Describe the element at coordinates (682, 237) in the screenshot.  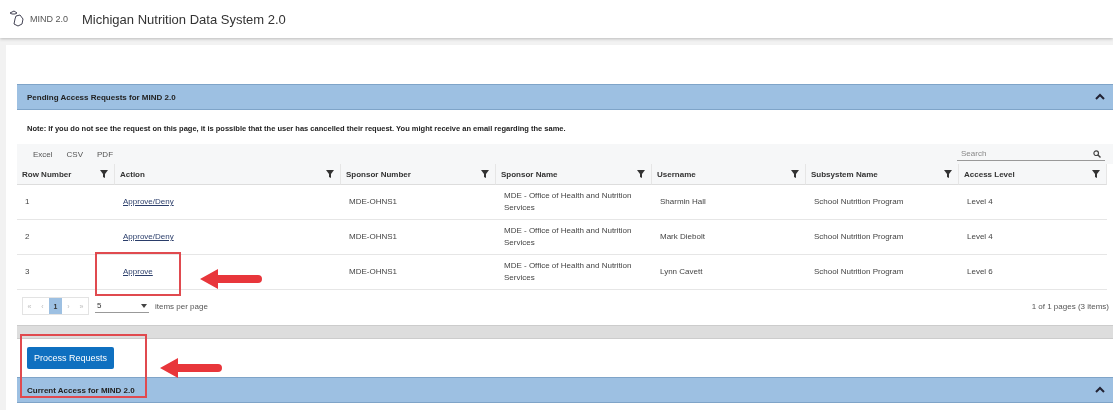
I see `table-cell: Mark Diebolt` at that location.